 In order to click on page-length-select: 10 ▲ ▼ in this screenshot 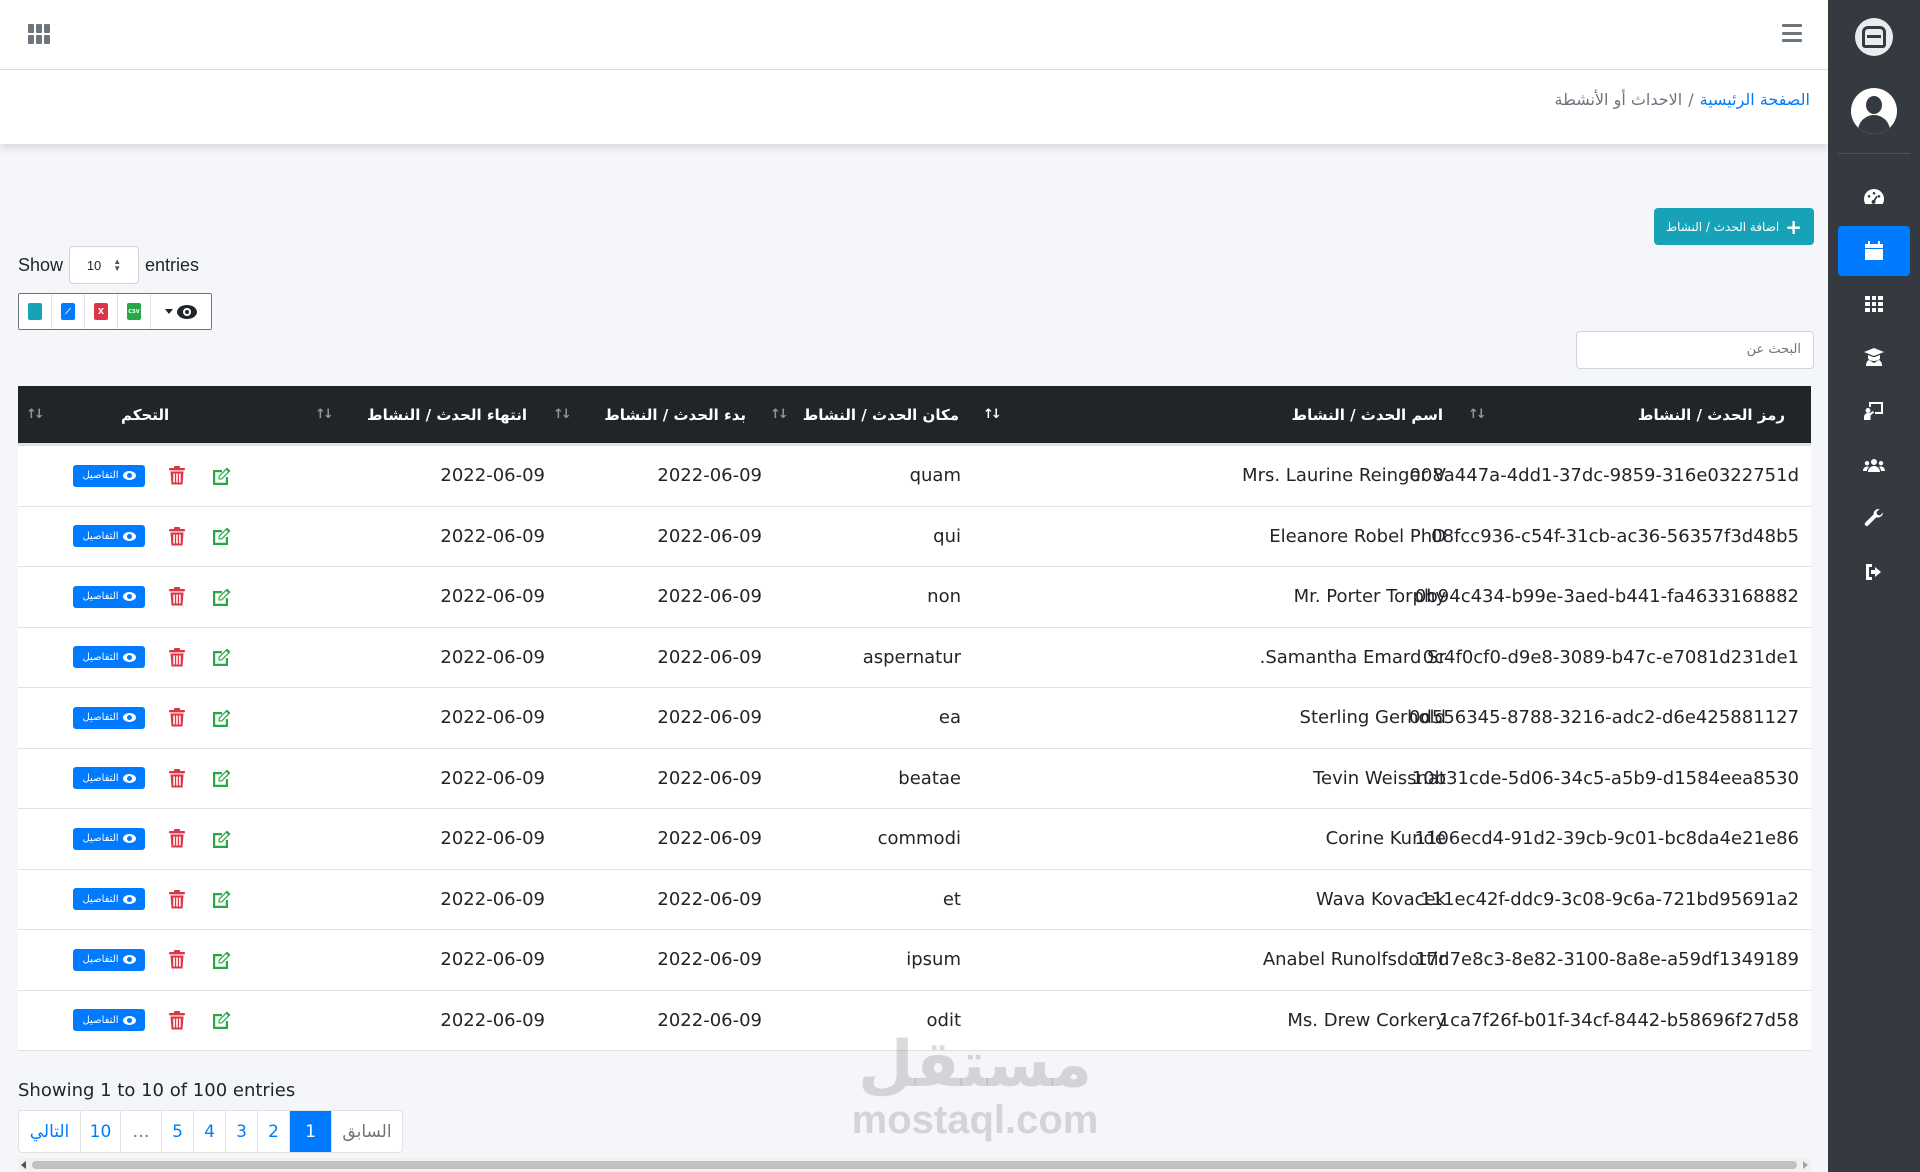, I will do `click(104, 265)`.